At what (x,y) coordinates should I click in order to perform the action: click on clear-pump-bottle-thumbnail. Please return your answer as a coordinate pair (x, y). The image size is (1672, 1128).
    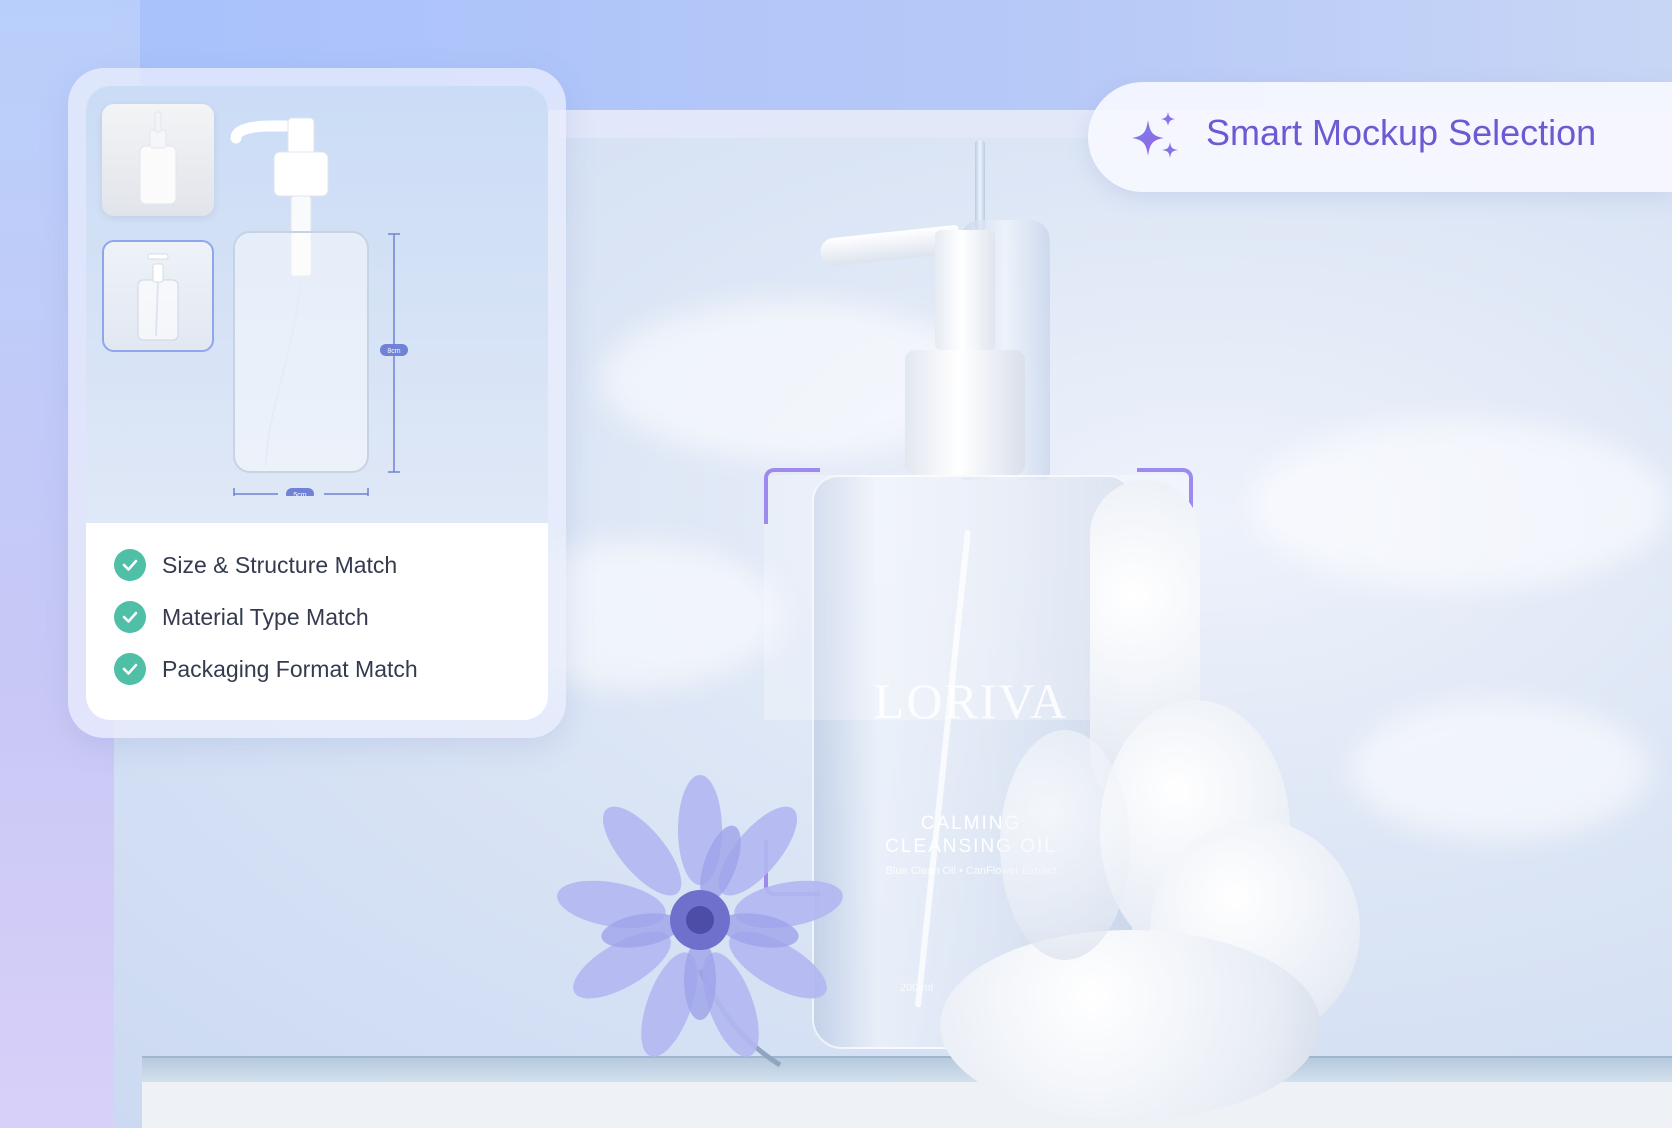
    Looking at the image, I should click on (158, 296).